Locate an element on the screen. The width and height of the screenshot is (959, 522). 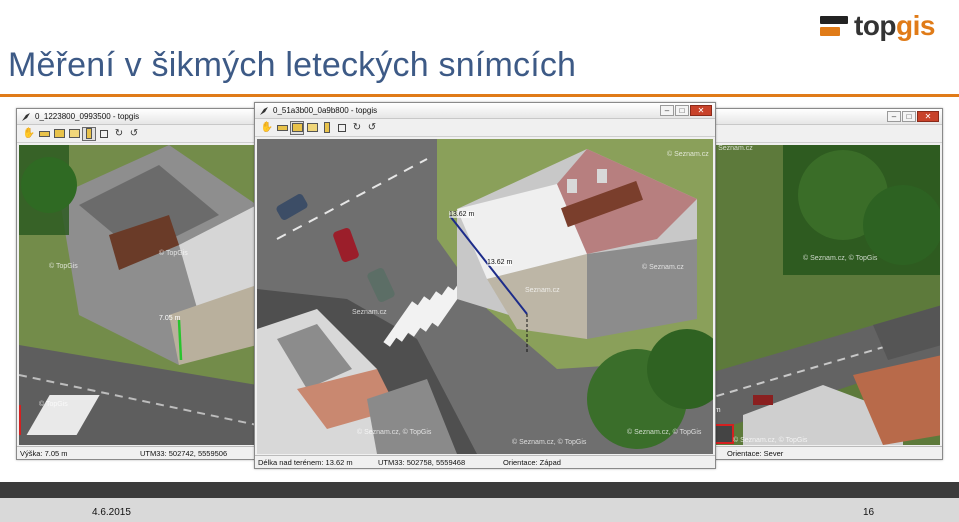
topgis-logo-mark is located at coordinates (834, 26).